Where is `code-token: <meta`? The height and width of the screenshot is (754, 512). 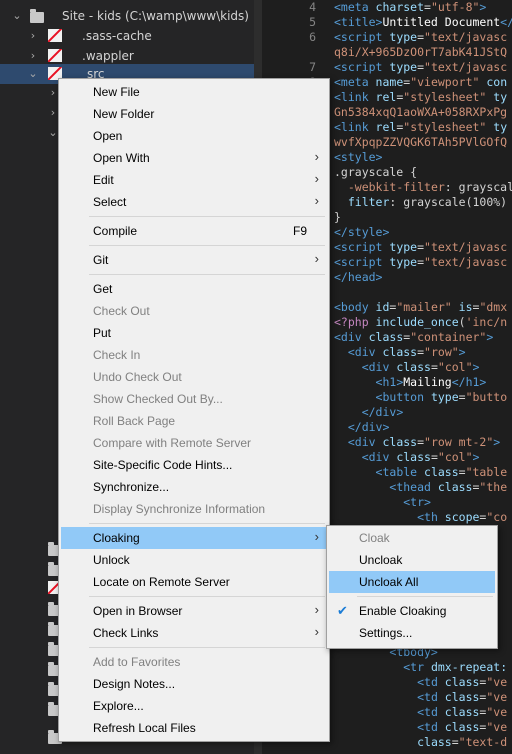
code-token: <meta is located at coordinates (355, 7).